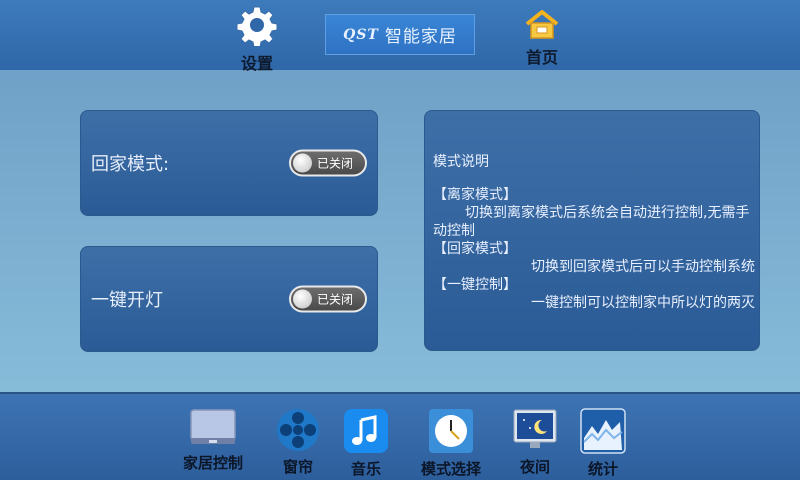  What do you see at coordinates (229, 299) in the screenshot?
I see `all-lights-panel: 一键开灯 已关闭` at bounding box center [229, 299].